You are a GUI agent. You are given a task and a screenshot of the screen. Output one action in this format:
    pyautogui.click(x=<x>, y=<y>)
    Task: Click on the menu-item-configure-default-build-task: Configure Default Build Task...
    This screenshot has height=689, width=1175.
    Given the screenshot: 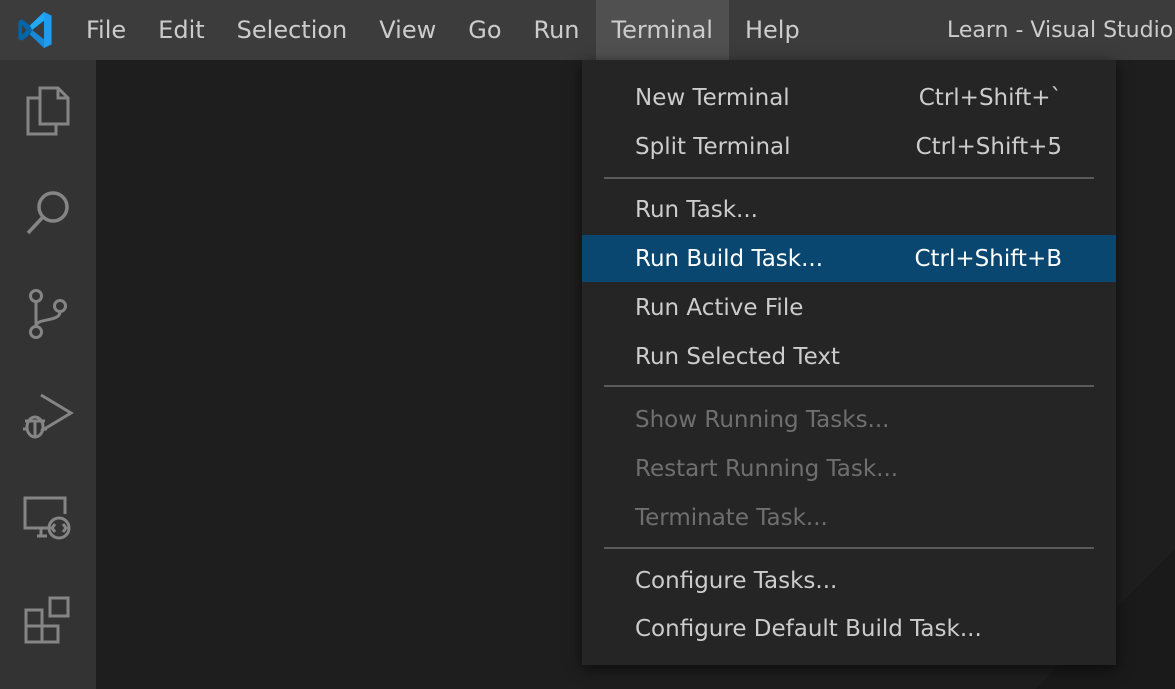 What is the action you would take?
    pyautogui.click(x=849, y=628)
    